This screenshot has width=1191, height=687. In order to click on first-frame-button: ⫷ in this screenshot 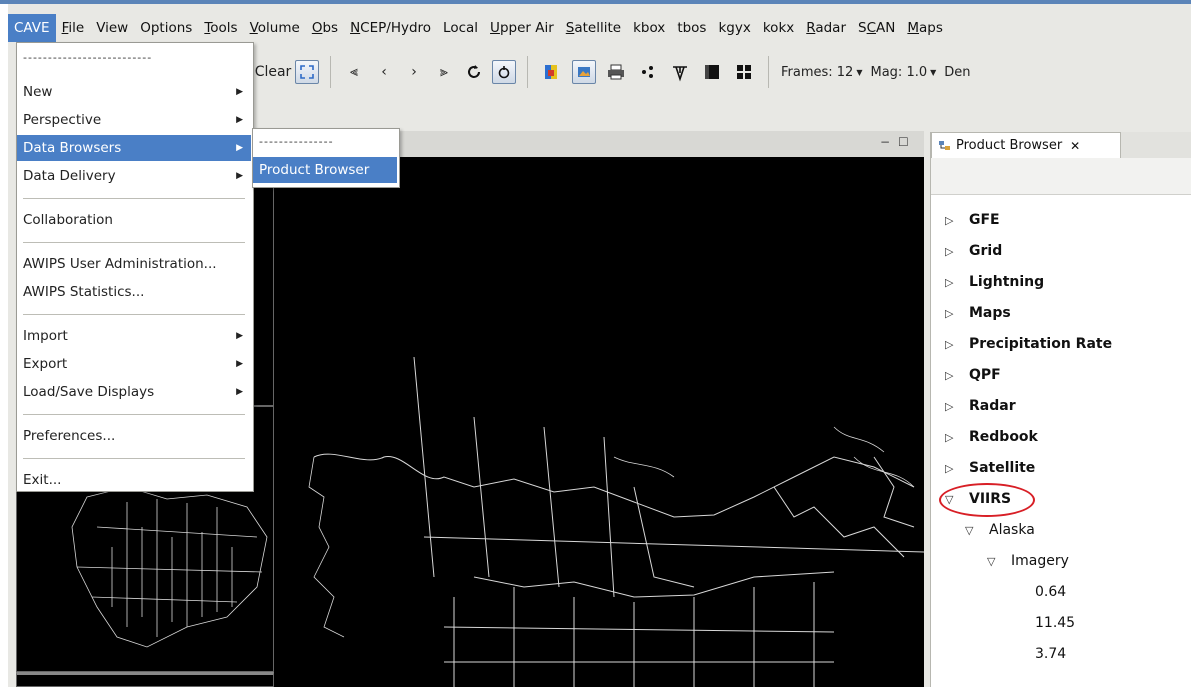, I will do `click(354, 72)`.